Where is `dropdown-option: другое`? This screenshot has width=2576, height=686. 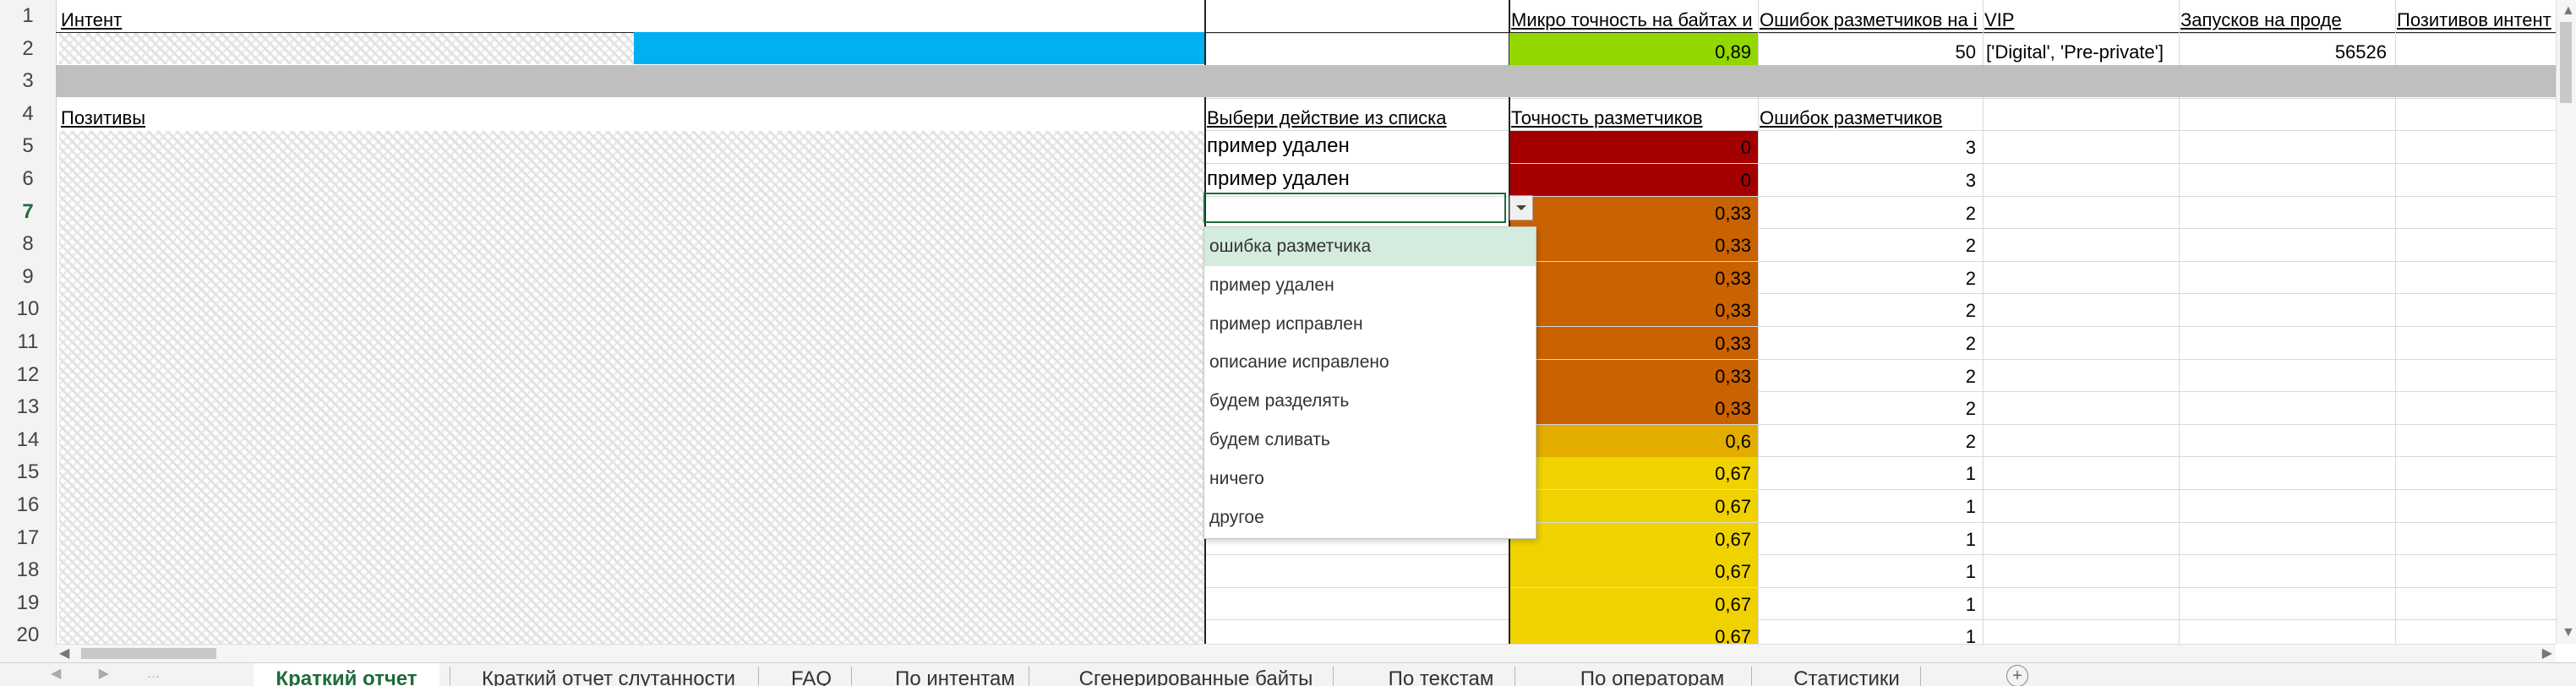 dropdown-option: другое is located at coordinates (1370, 517).